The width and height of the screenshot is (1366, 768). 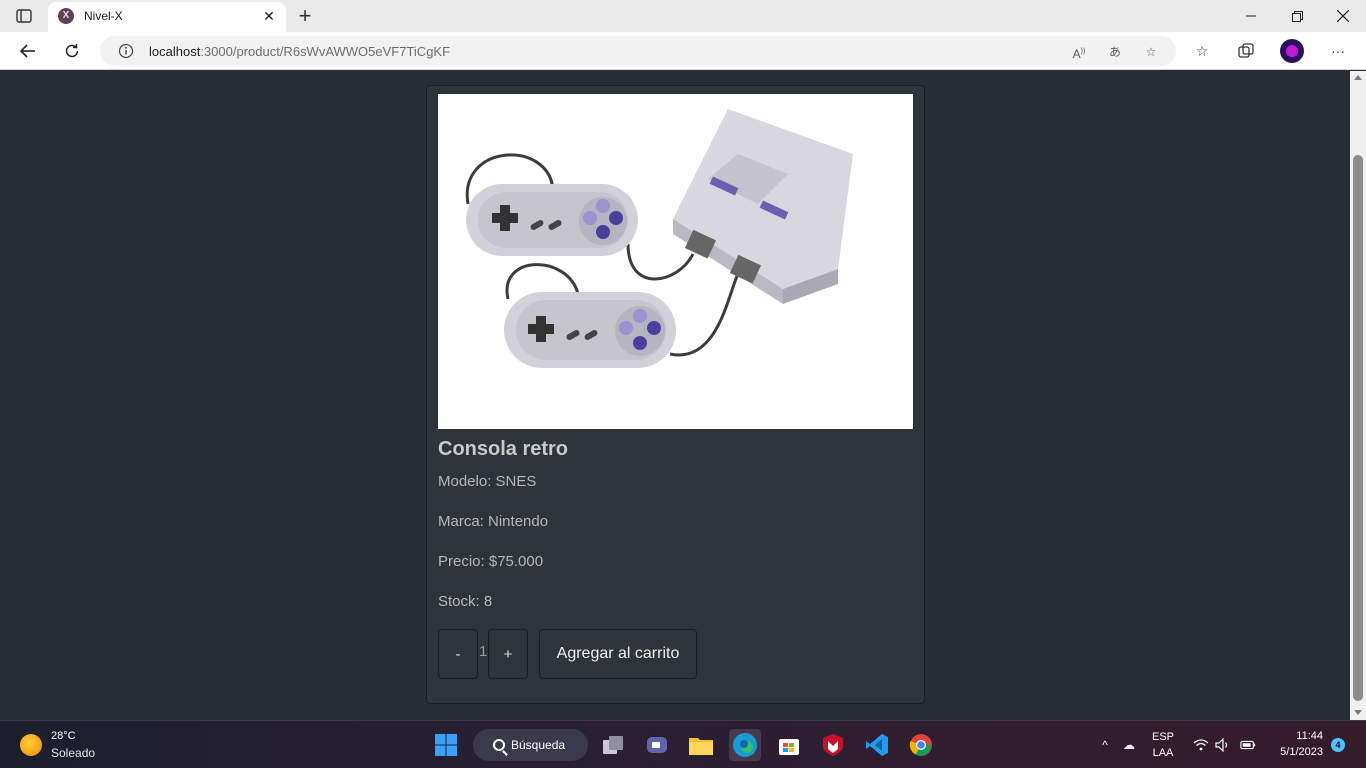 I want to click on site-info-icon, so click(x=126, y=51).